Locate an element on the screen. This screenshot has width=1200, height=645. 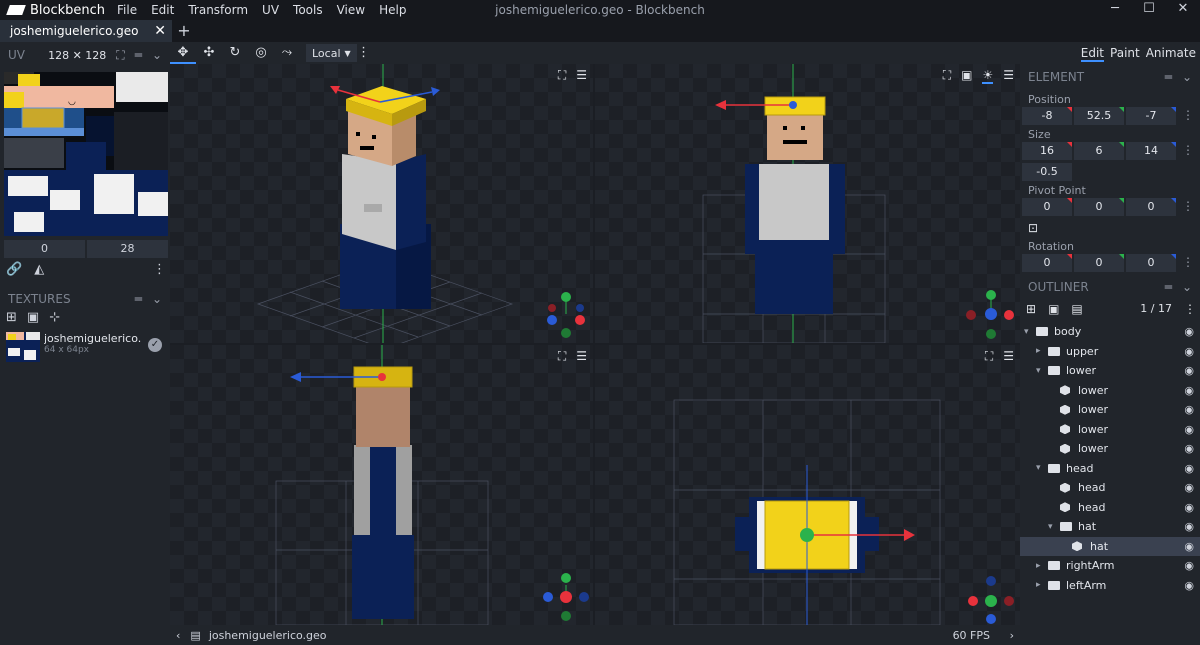
size-z-input: 14 is located at coordinates (1151, 151).